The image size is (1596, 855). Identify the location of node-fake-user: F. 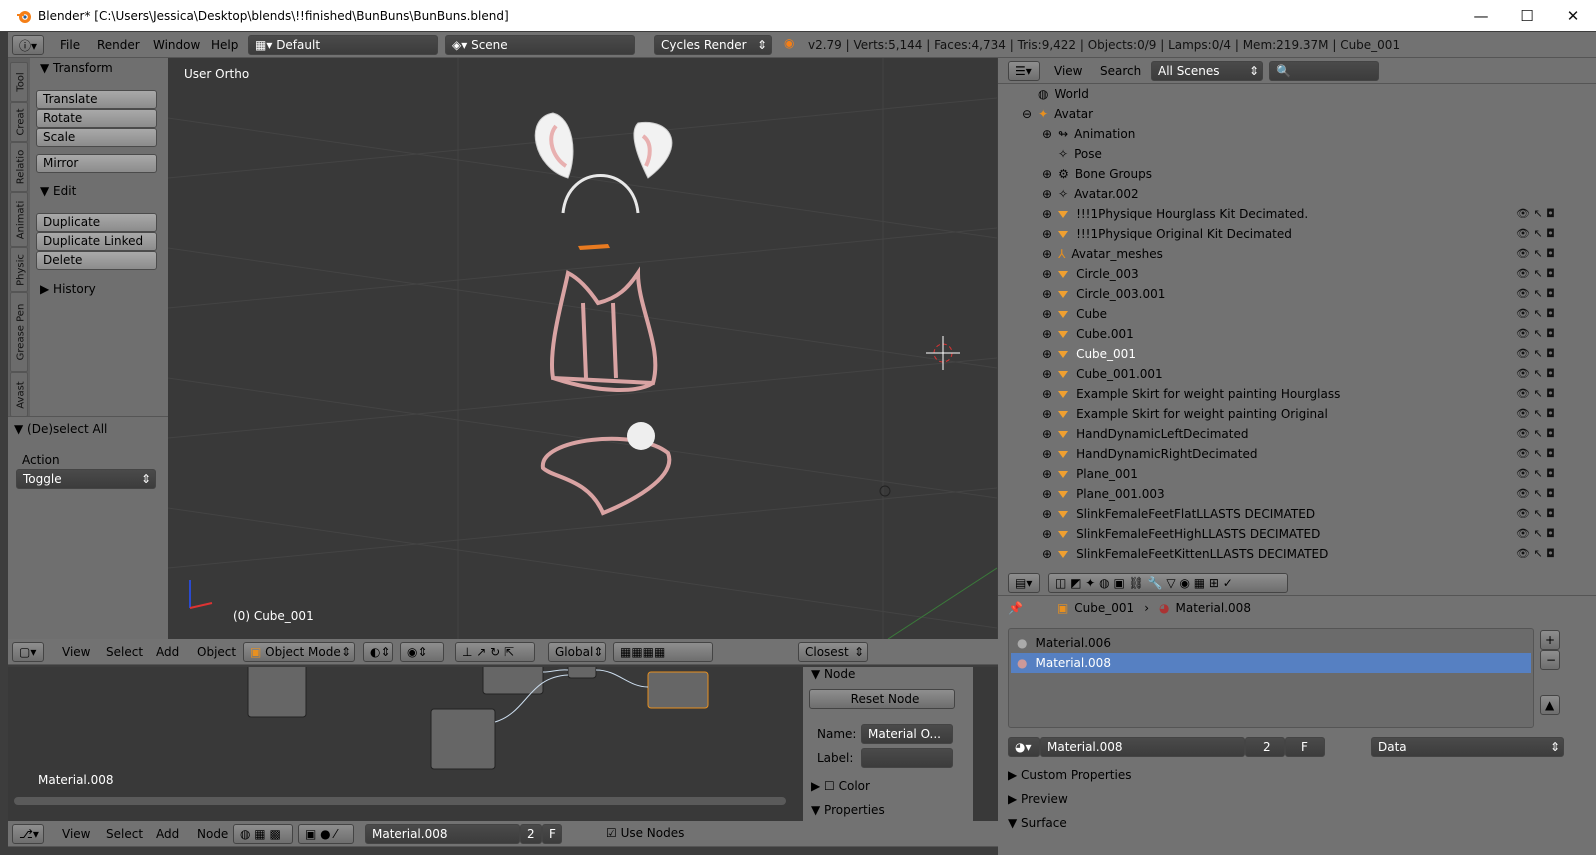
(552, 834).